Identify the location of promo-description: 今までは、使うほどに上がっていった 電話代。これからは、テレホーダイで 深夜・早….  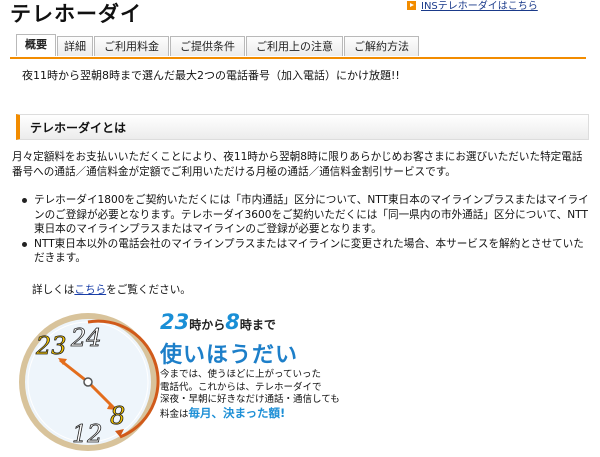
(250, 395).